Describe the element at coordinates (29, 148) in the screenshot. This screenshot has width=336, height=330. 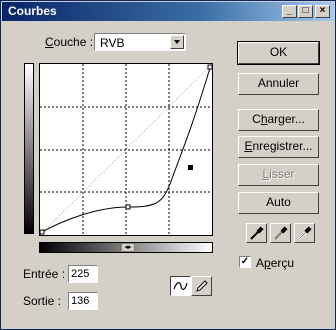
I see `output-gradient-bar` at that location.